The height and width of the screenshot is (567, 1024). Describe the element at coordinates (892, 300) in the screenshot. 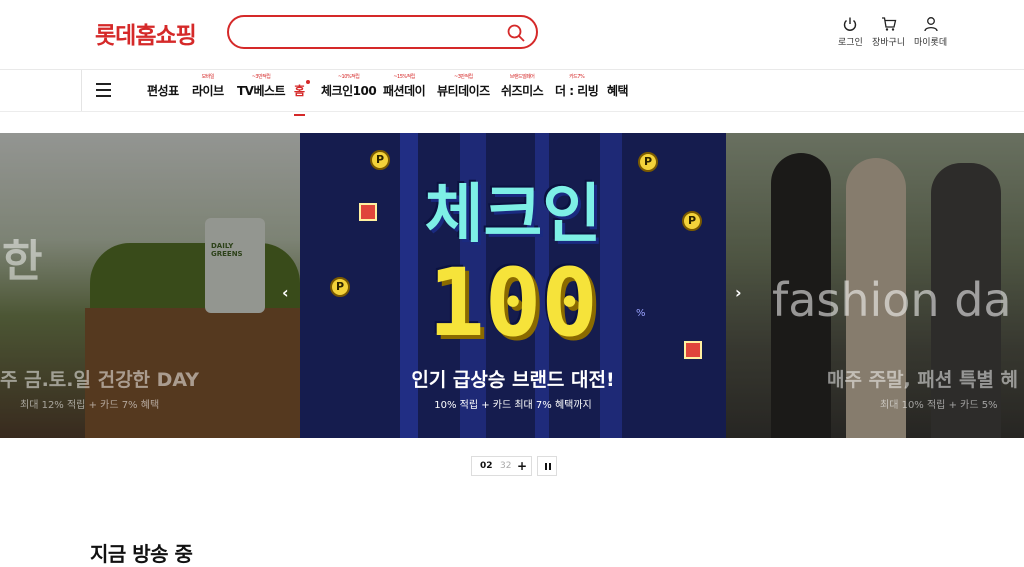

I see `right-ghost-title: fashion da` at that location.